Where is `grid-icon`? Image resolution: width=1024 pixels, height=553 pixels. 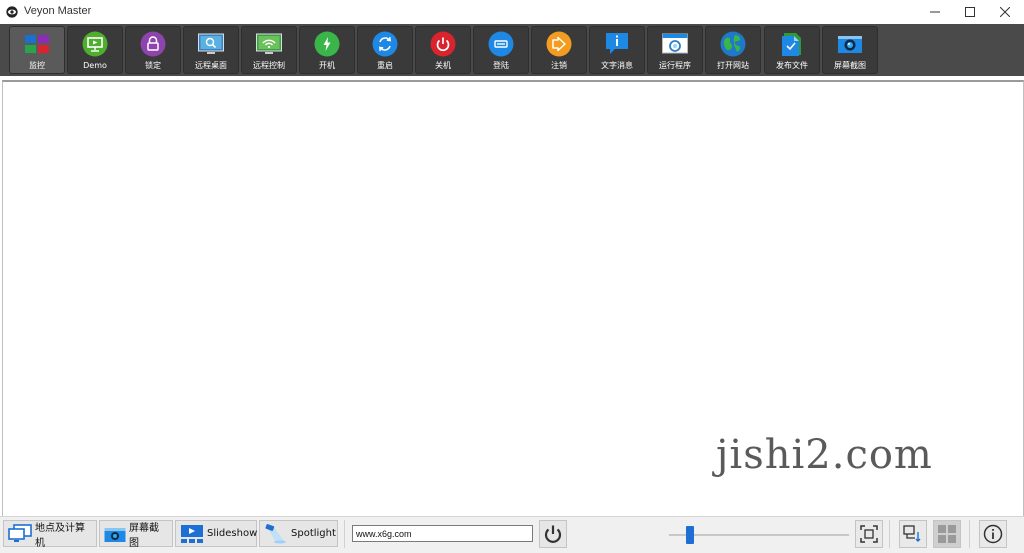
grid-icon is located at coordinates (947, 534).